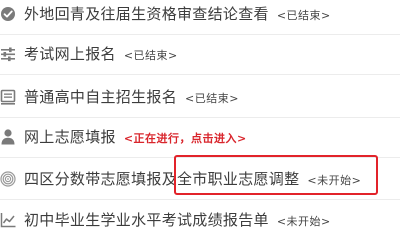 The height and width of the screenshot is (242, 400). What do you see at coordinates (9, 220) in the screenshot?
I see `chart-line-icon` at bounding box center [9, 220].